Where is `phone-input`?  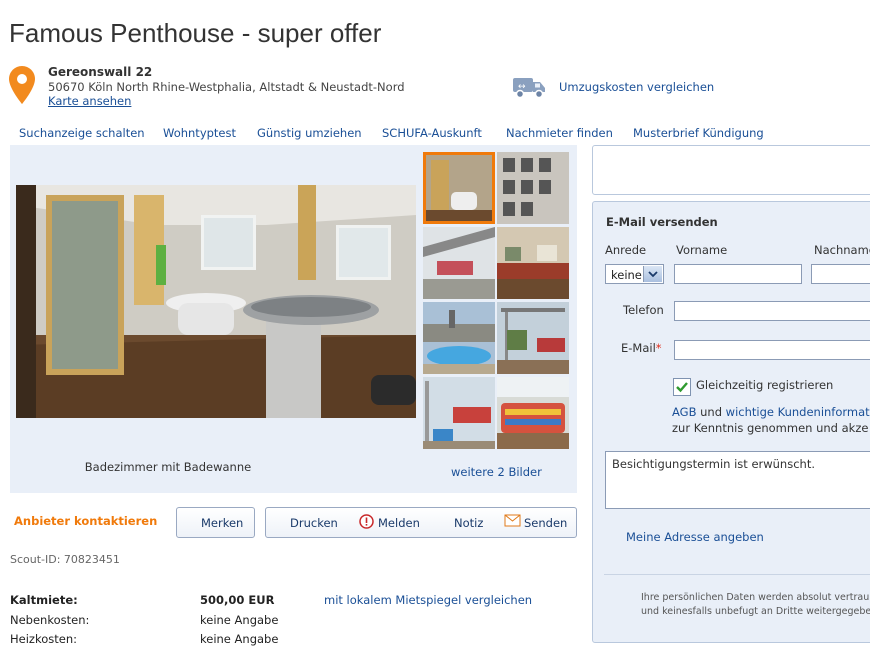 phone-input is located at coordinates (772, 311).